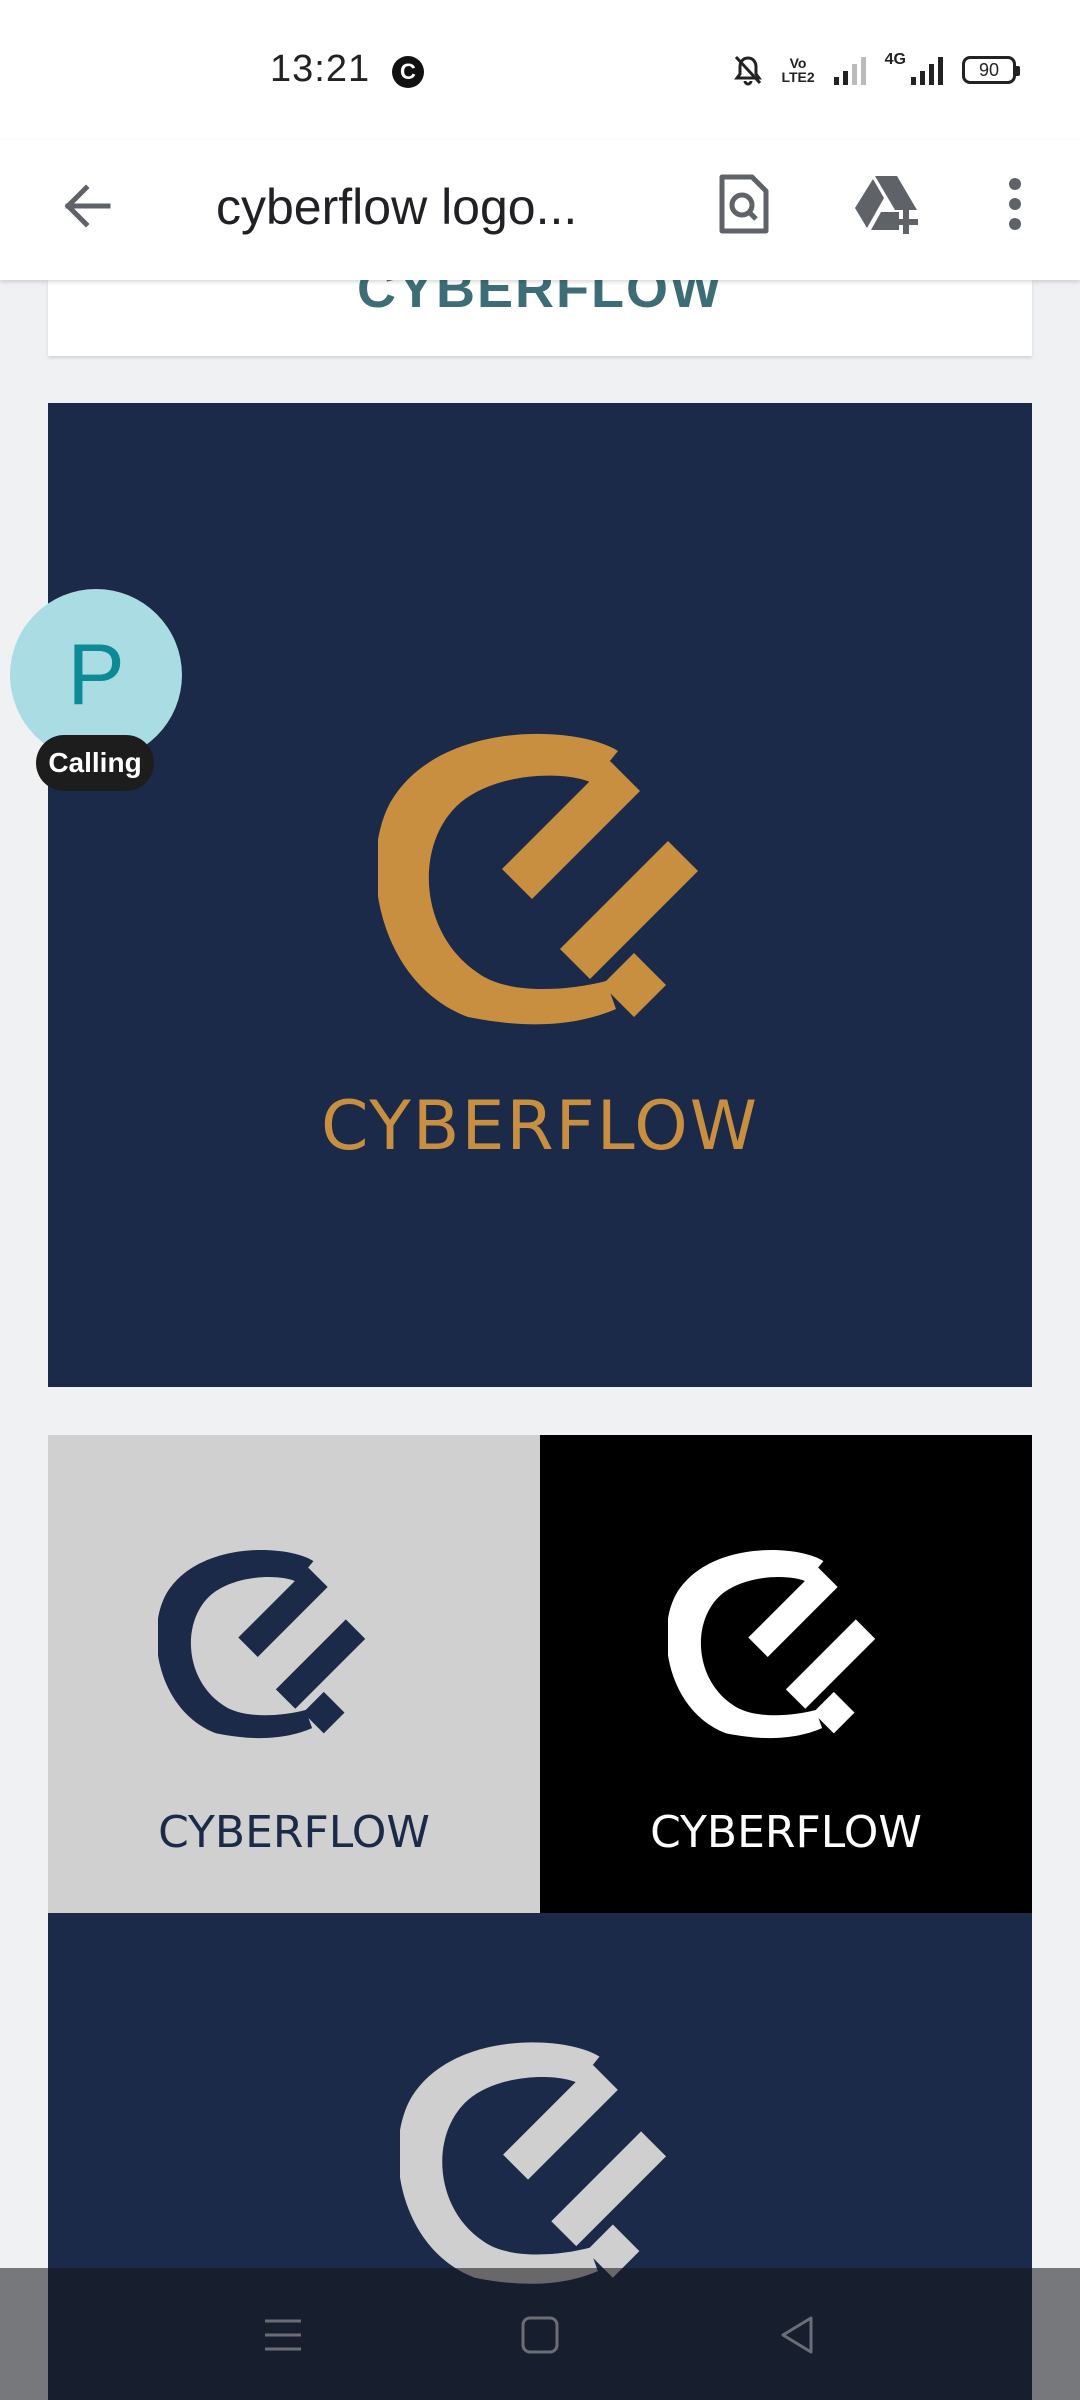 The width and height of the screenshot is (1080, 2400). What do you see at coordinates (283, 2335) in the screenshot?
I see `menu-icon` at bounding box center [283, 2335].